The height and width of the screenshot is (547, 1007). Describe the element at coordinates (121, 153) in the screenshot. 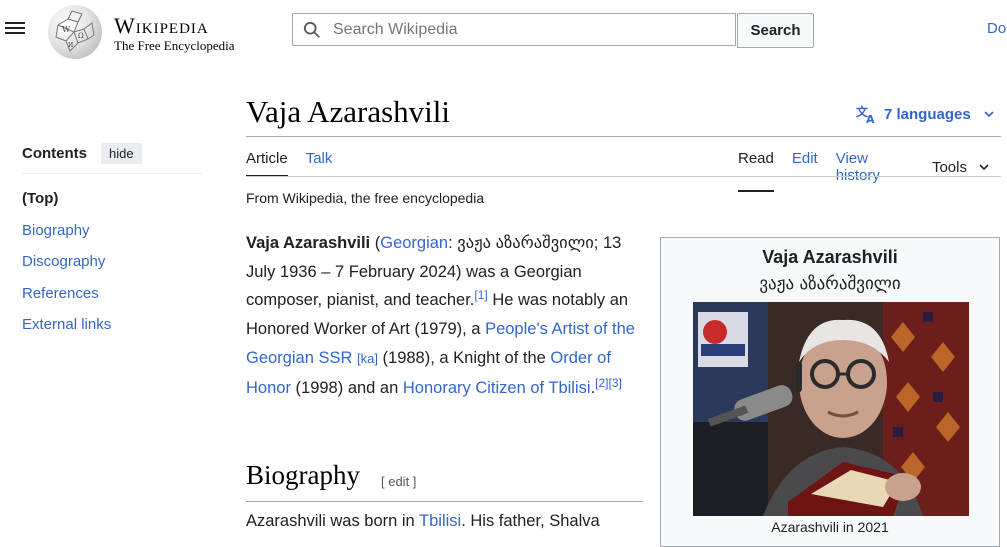

I see `toc-hide-button: hide` at that location.